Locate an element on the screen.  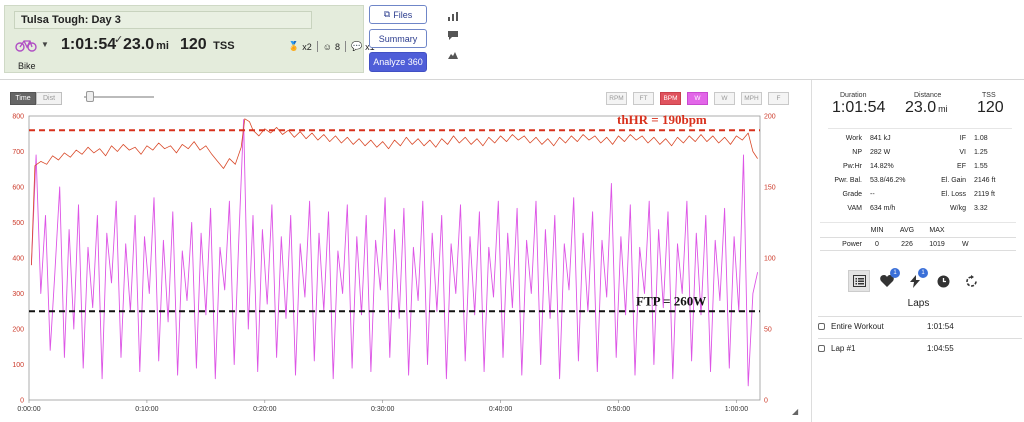
stat-label: El. Loss is located at coordinates (953, 194).